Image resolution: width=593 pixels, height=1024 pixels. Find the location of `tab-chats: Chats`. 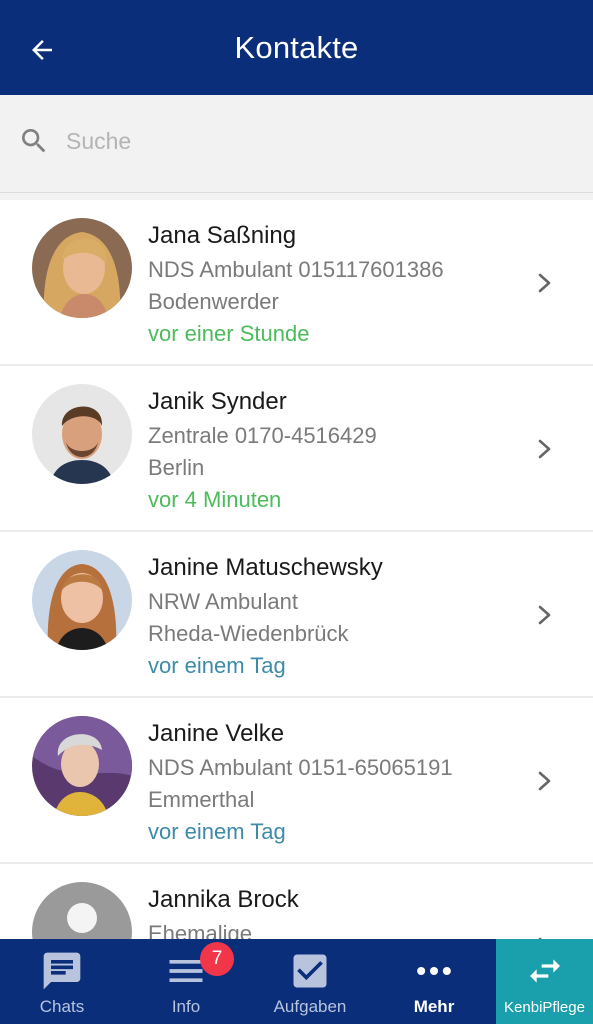

tab-chats: Chats is located at coordinates (62, 981).